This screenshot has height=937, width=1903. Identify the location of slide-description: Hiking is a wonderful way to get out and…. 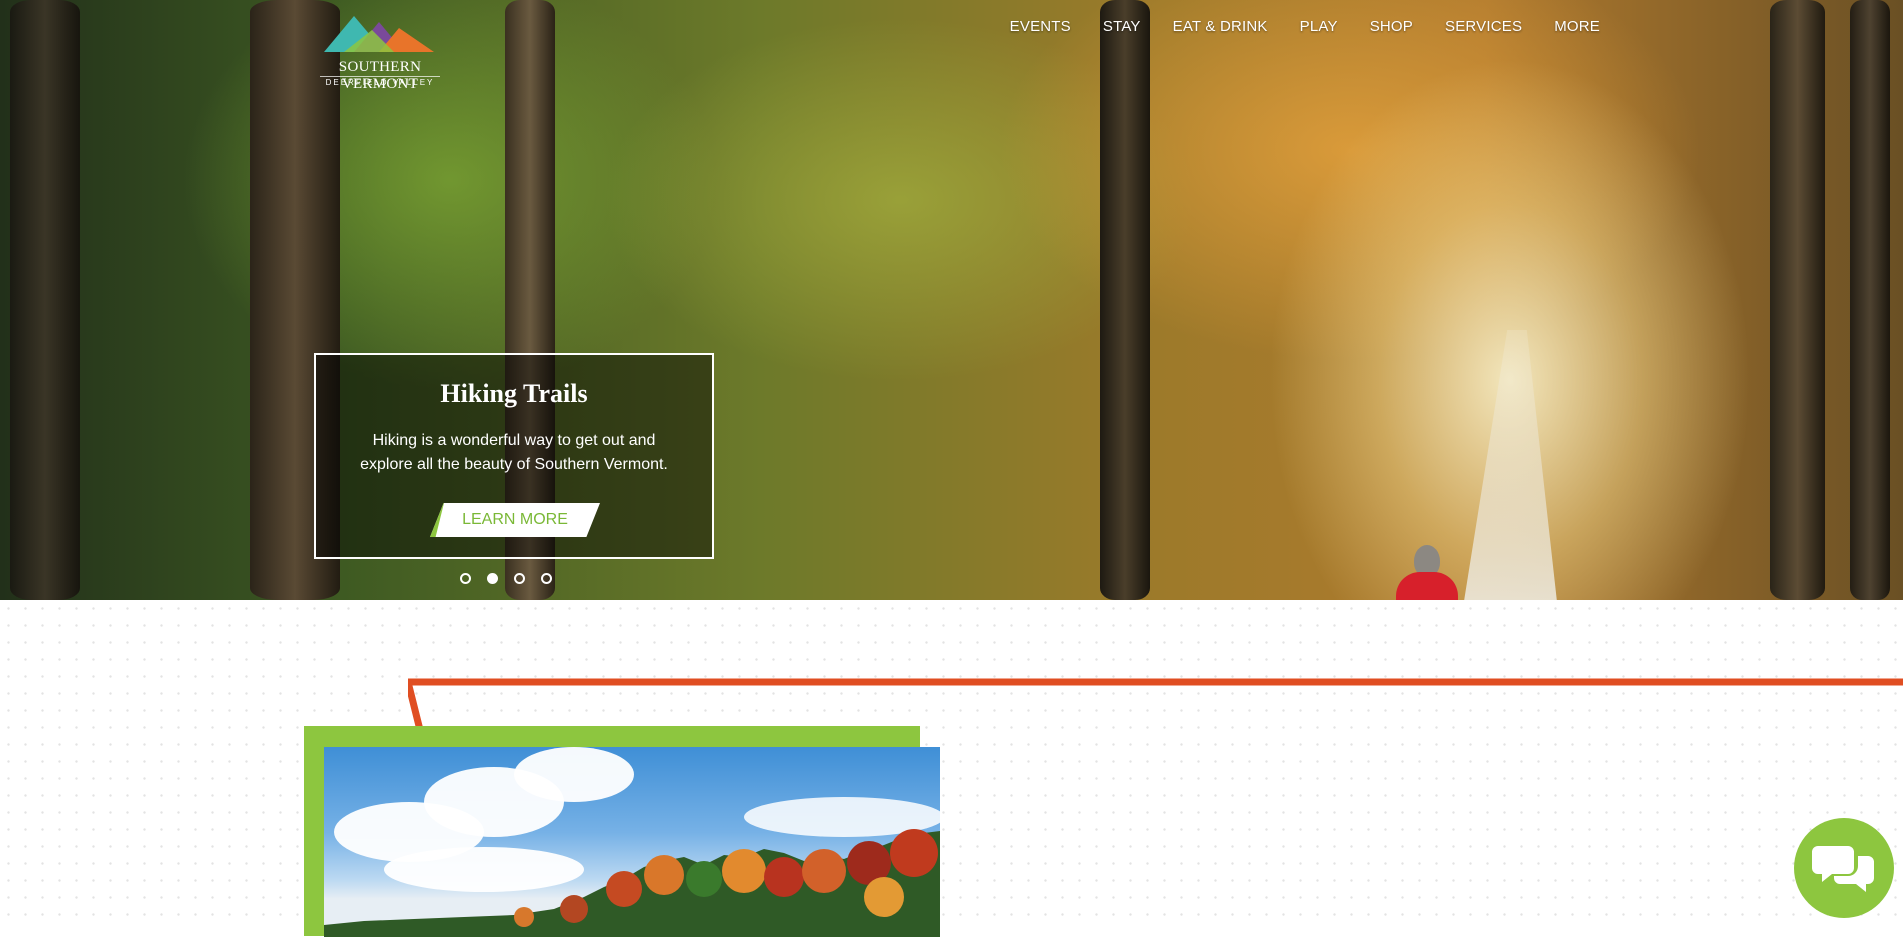
(514, 452).